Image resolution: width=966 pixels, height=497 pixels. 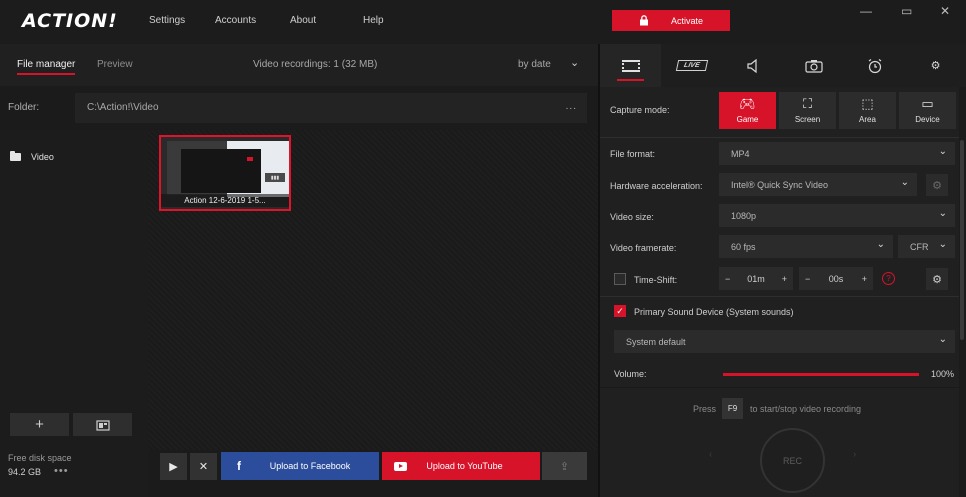 I want to click on capture-mode-area: ⬚ Area, so click(x=867, y=110).